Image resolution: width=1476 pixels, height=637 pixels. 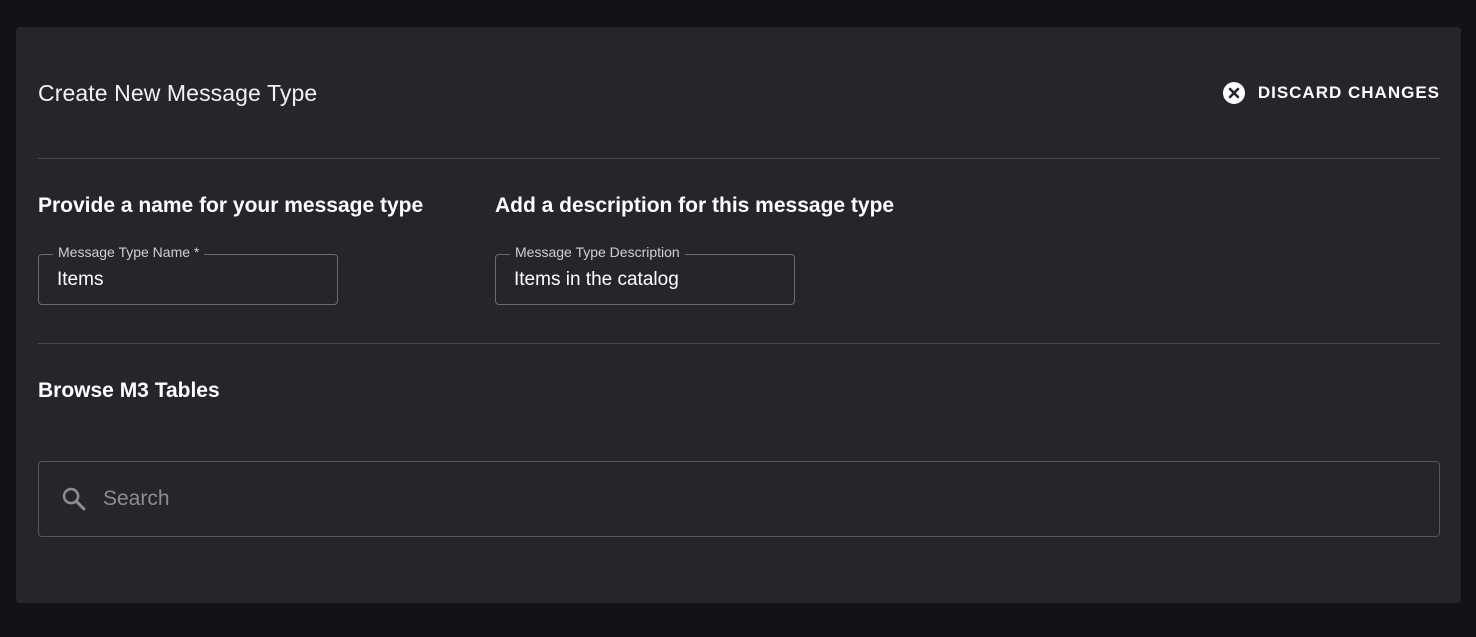 What do you see at coordinates (1233, 93) in the screenshot?
I see `close-circle-icon` at bounding box center [1233, 93].